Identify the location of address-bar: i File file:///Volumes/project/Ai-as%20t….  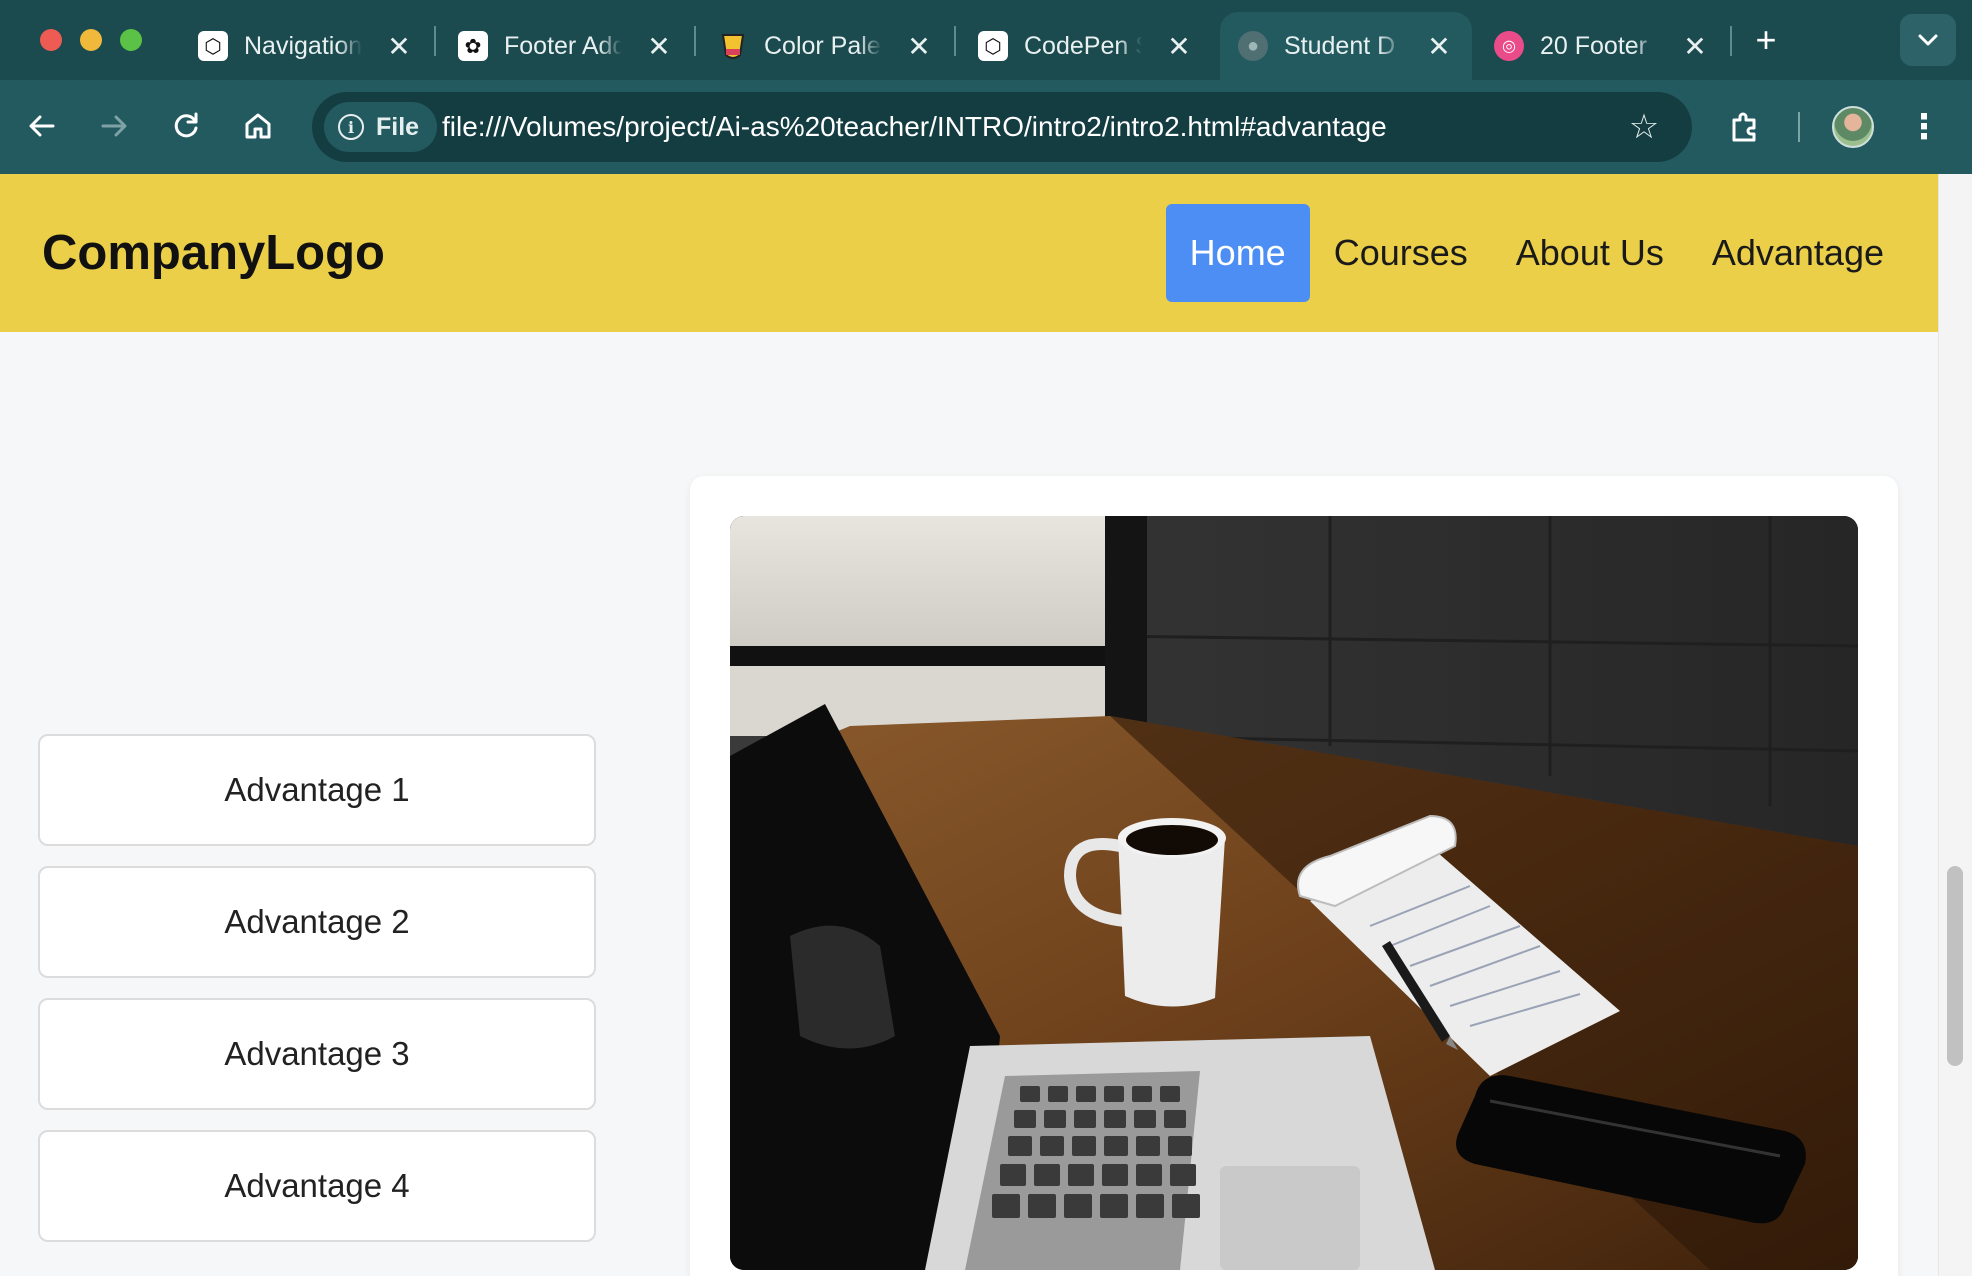
(1002, 127).